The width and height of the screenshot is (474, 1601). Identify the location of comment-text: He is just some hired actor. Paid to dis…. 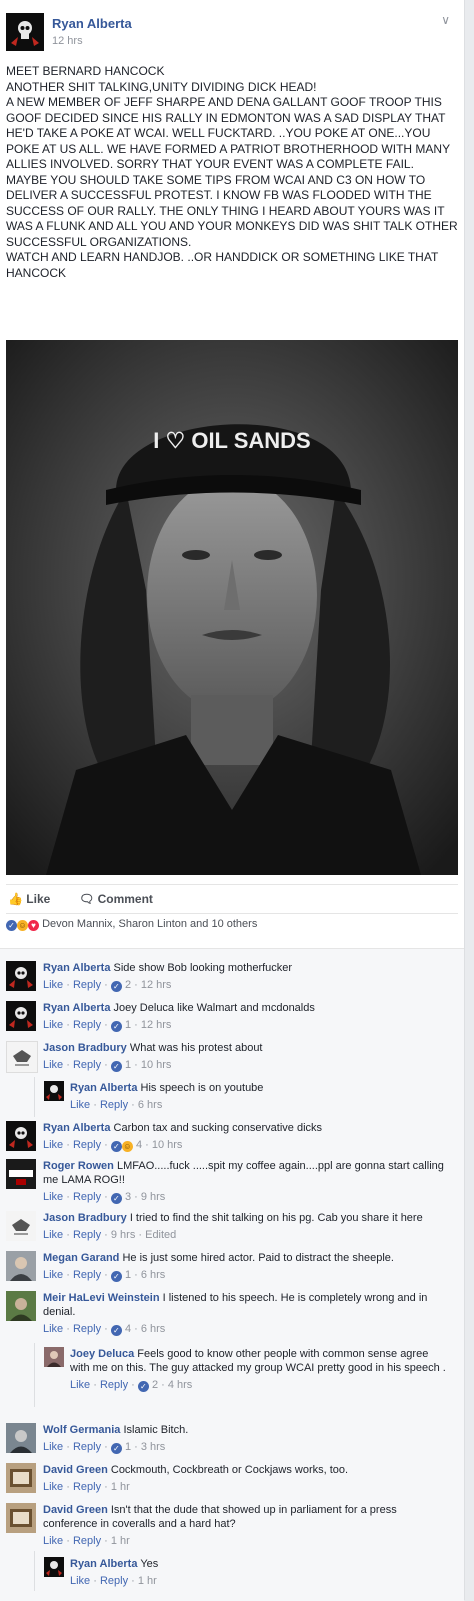
(258, 1258).